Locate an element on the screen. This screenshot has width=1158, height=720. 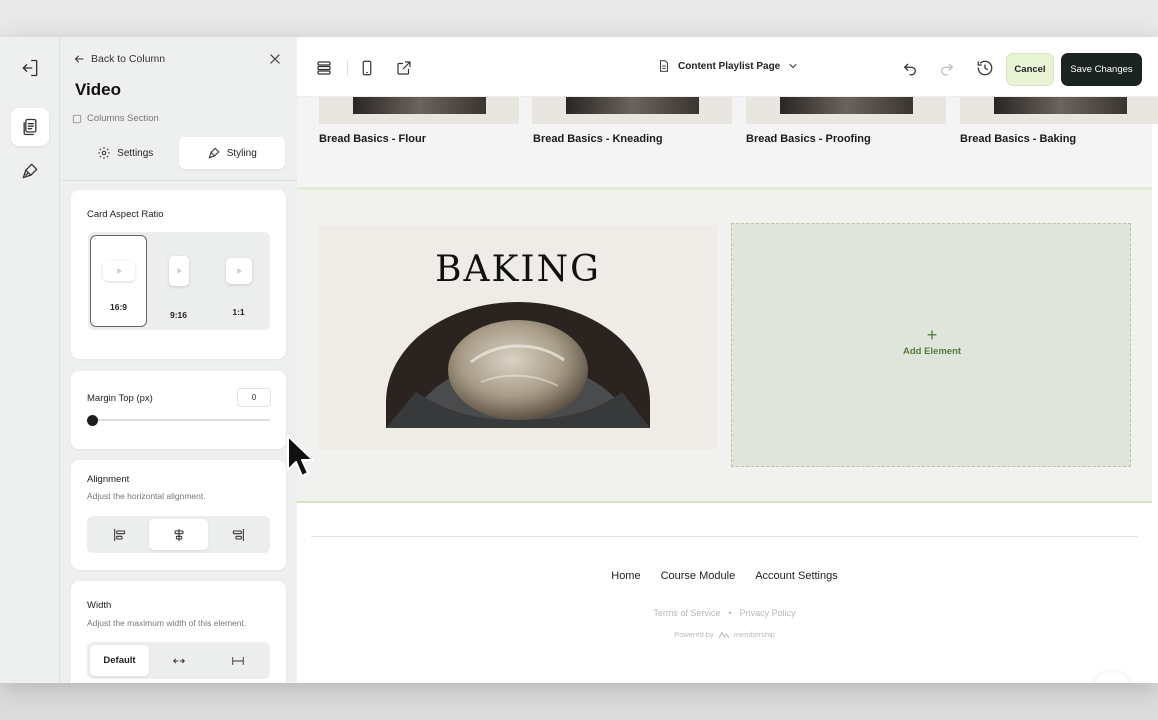
alignment-description: Adjust the horizontal alignment. is located at coordinates (146, 496).